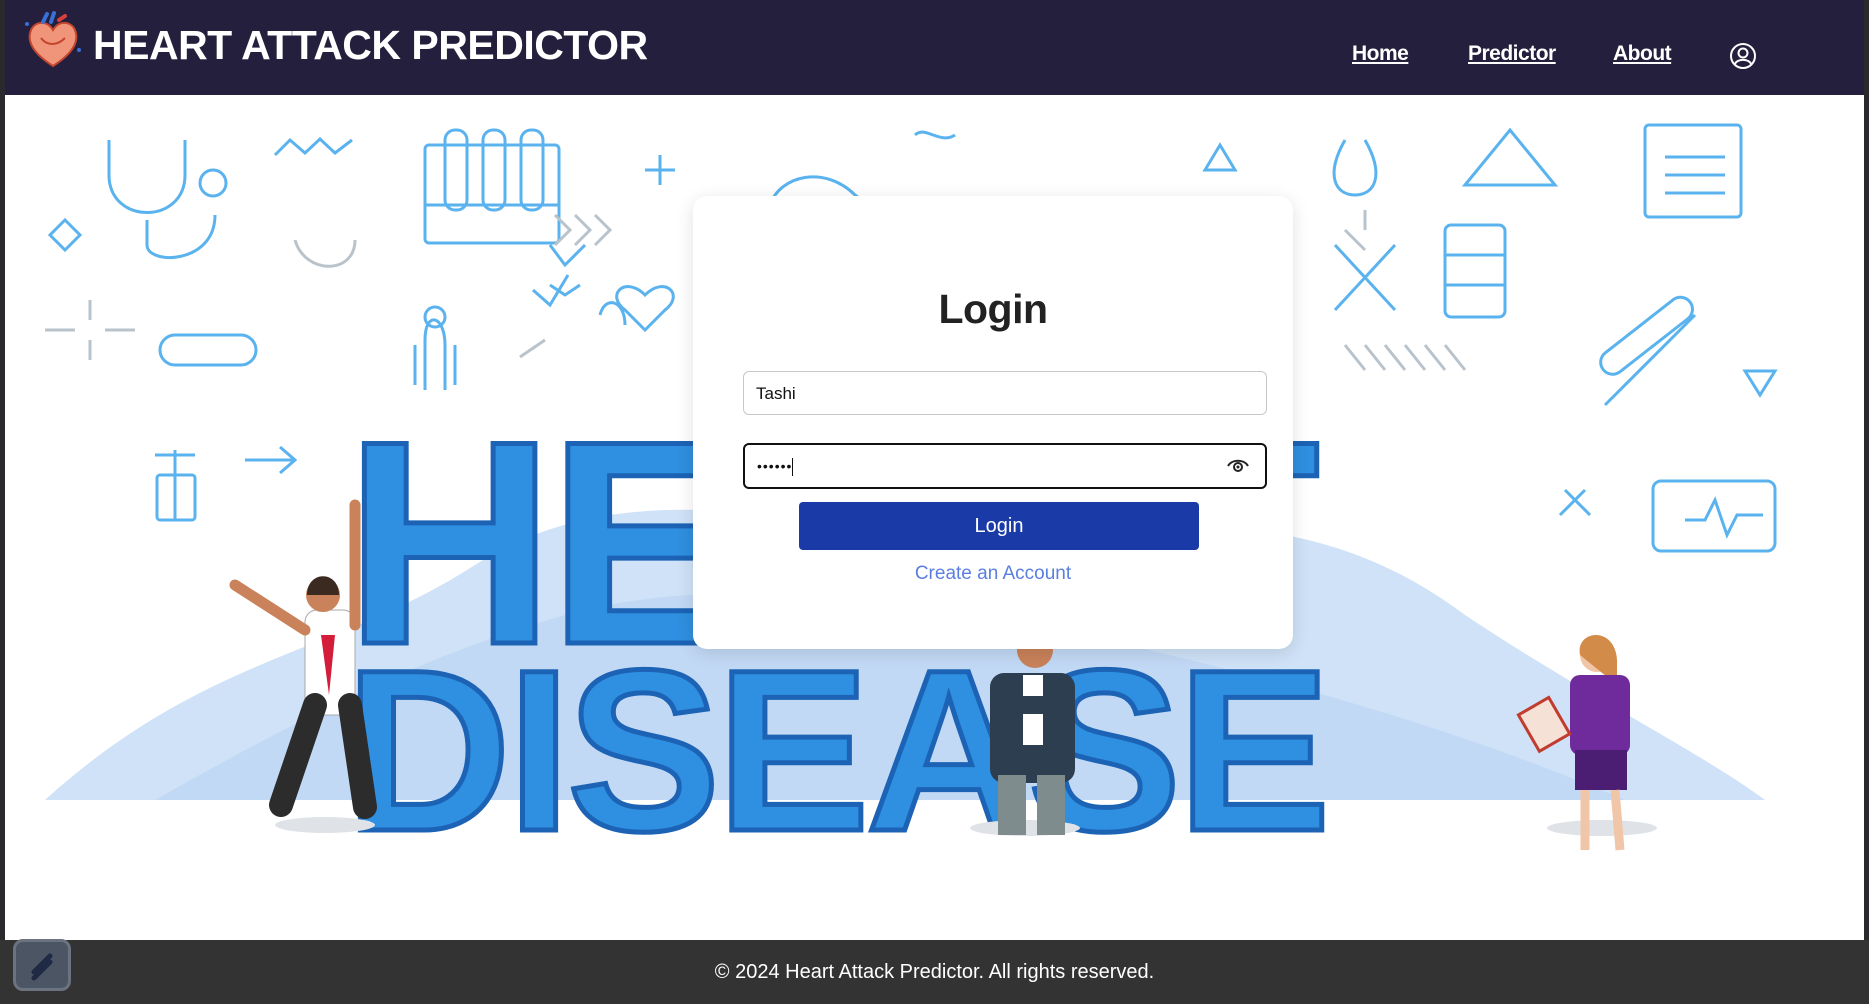  What do you see at coordinates (1380, 54) in the screenshot?
I see `nav-home-link: Home` at bounding box center [1380, 54].